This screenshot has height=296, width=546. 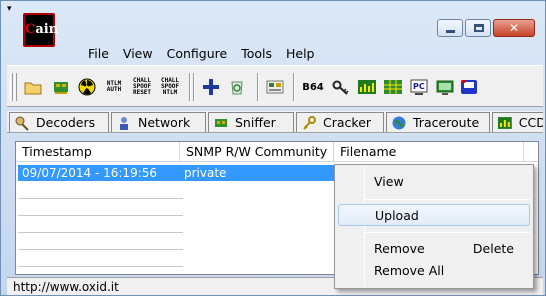 I want to click on menu-item-remove-all: Remove All, so click(x=434, y=271).